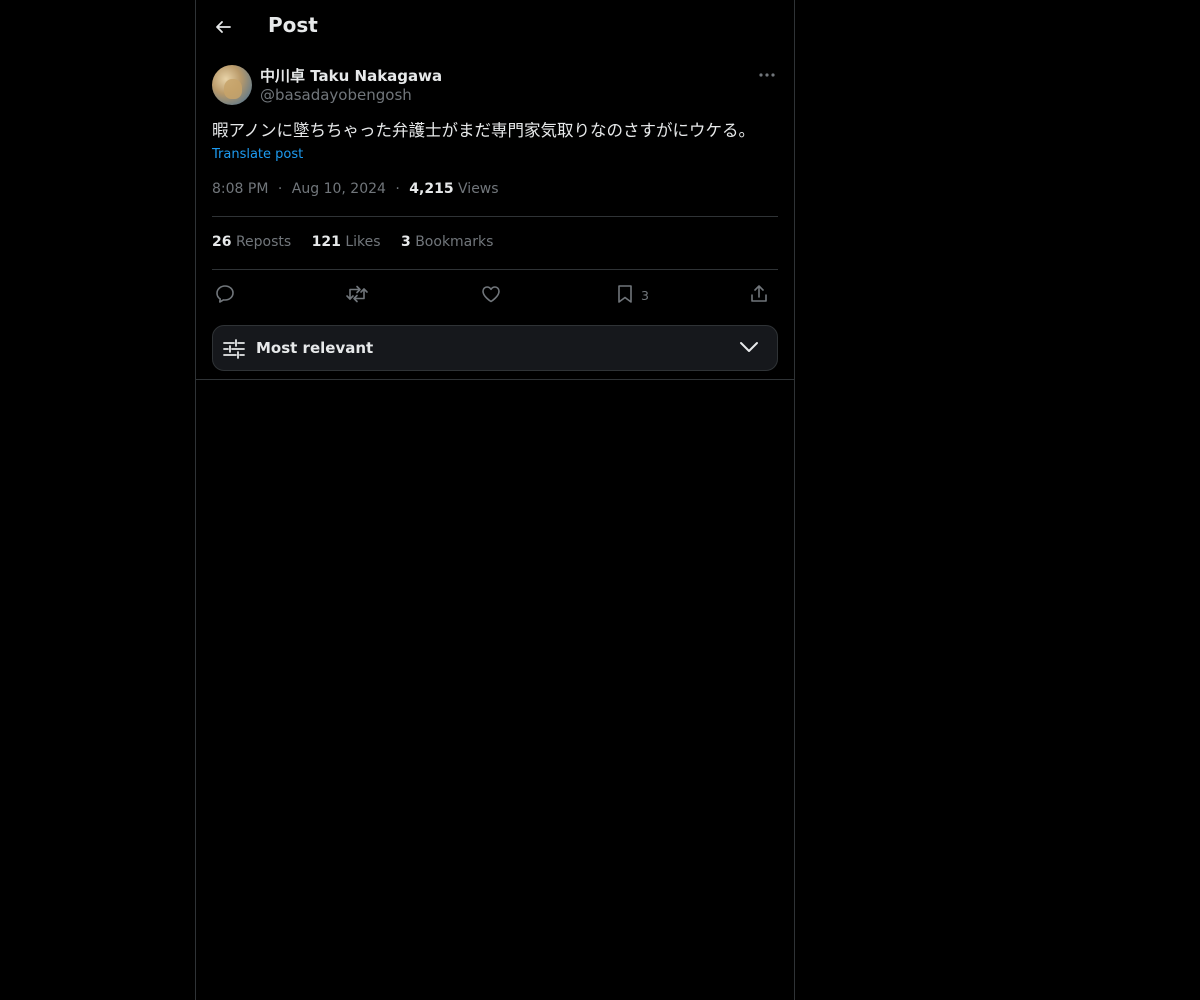 The image size is (1200, 1000). I want to click on heart-icon, so click(491, 294).